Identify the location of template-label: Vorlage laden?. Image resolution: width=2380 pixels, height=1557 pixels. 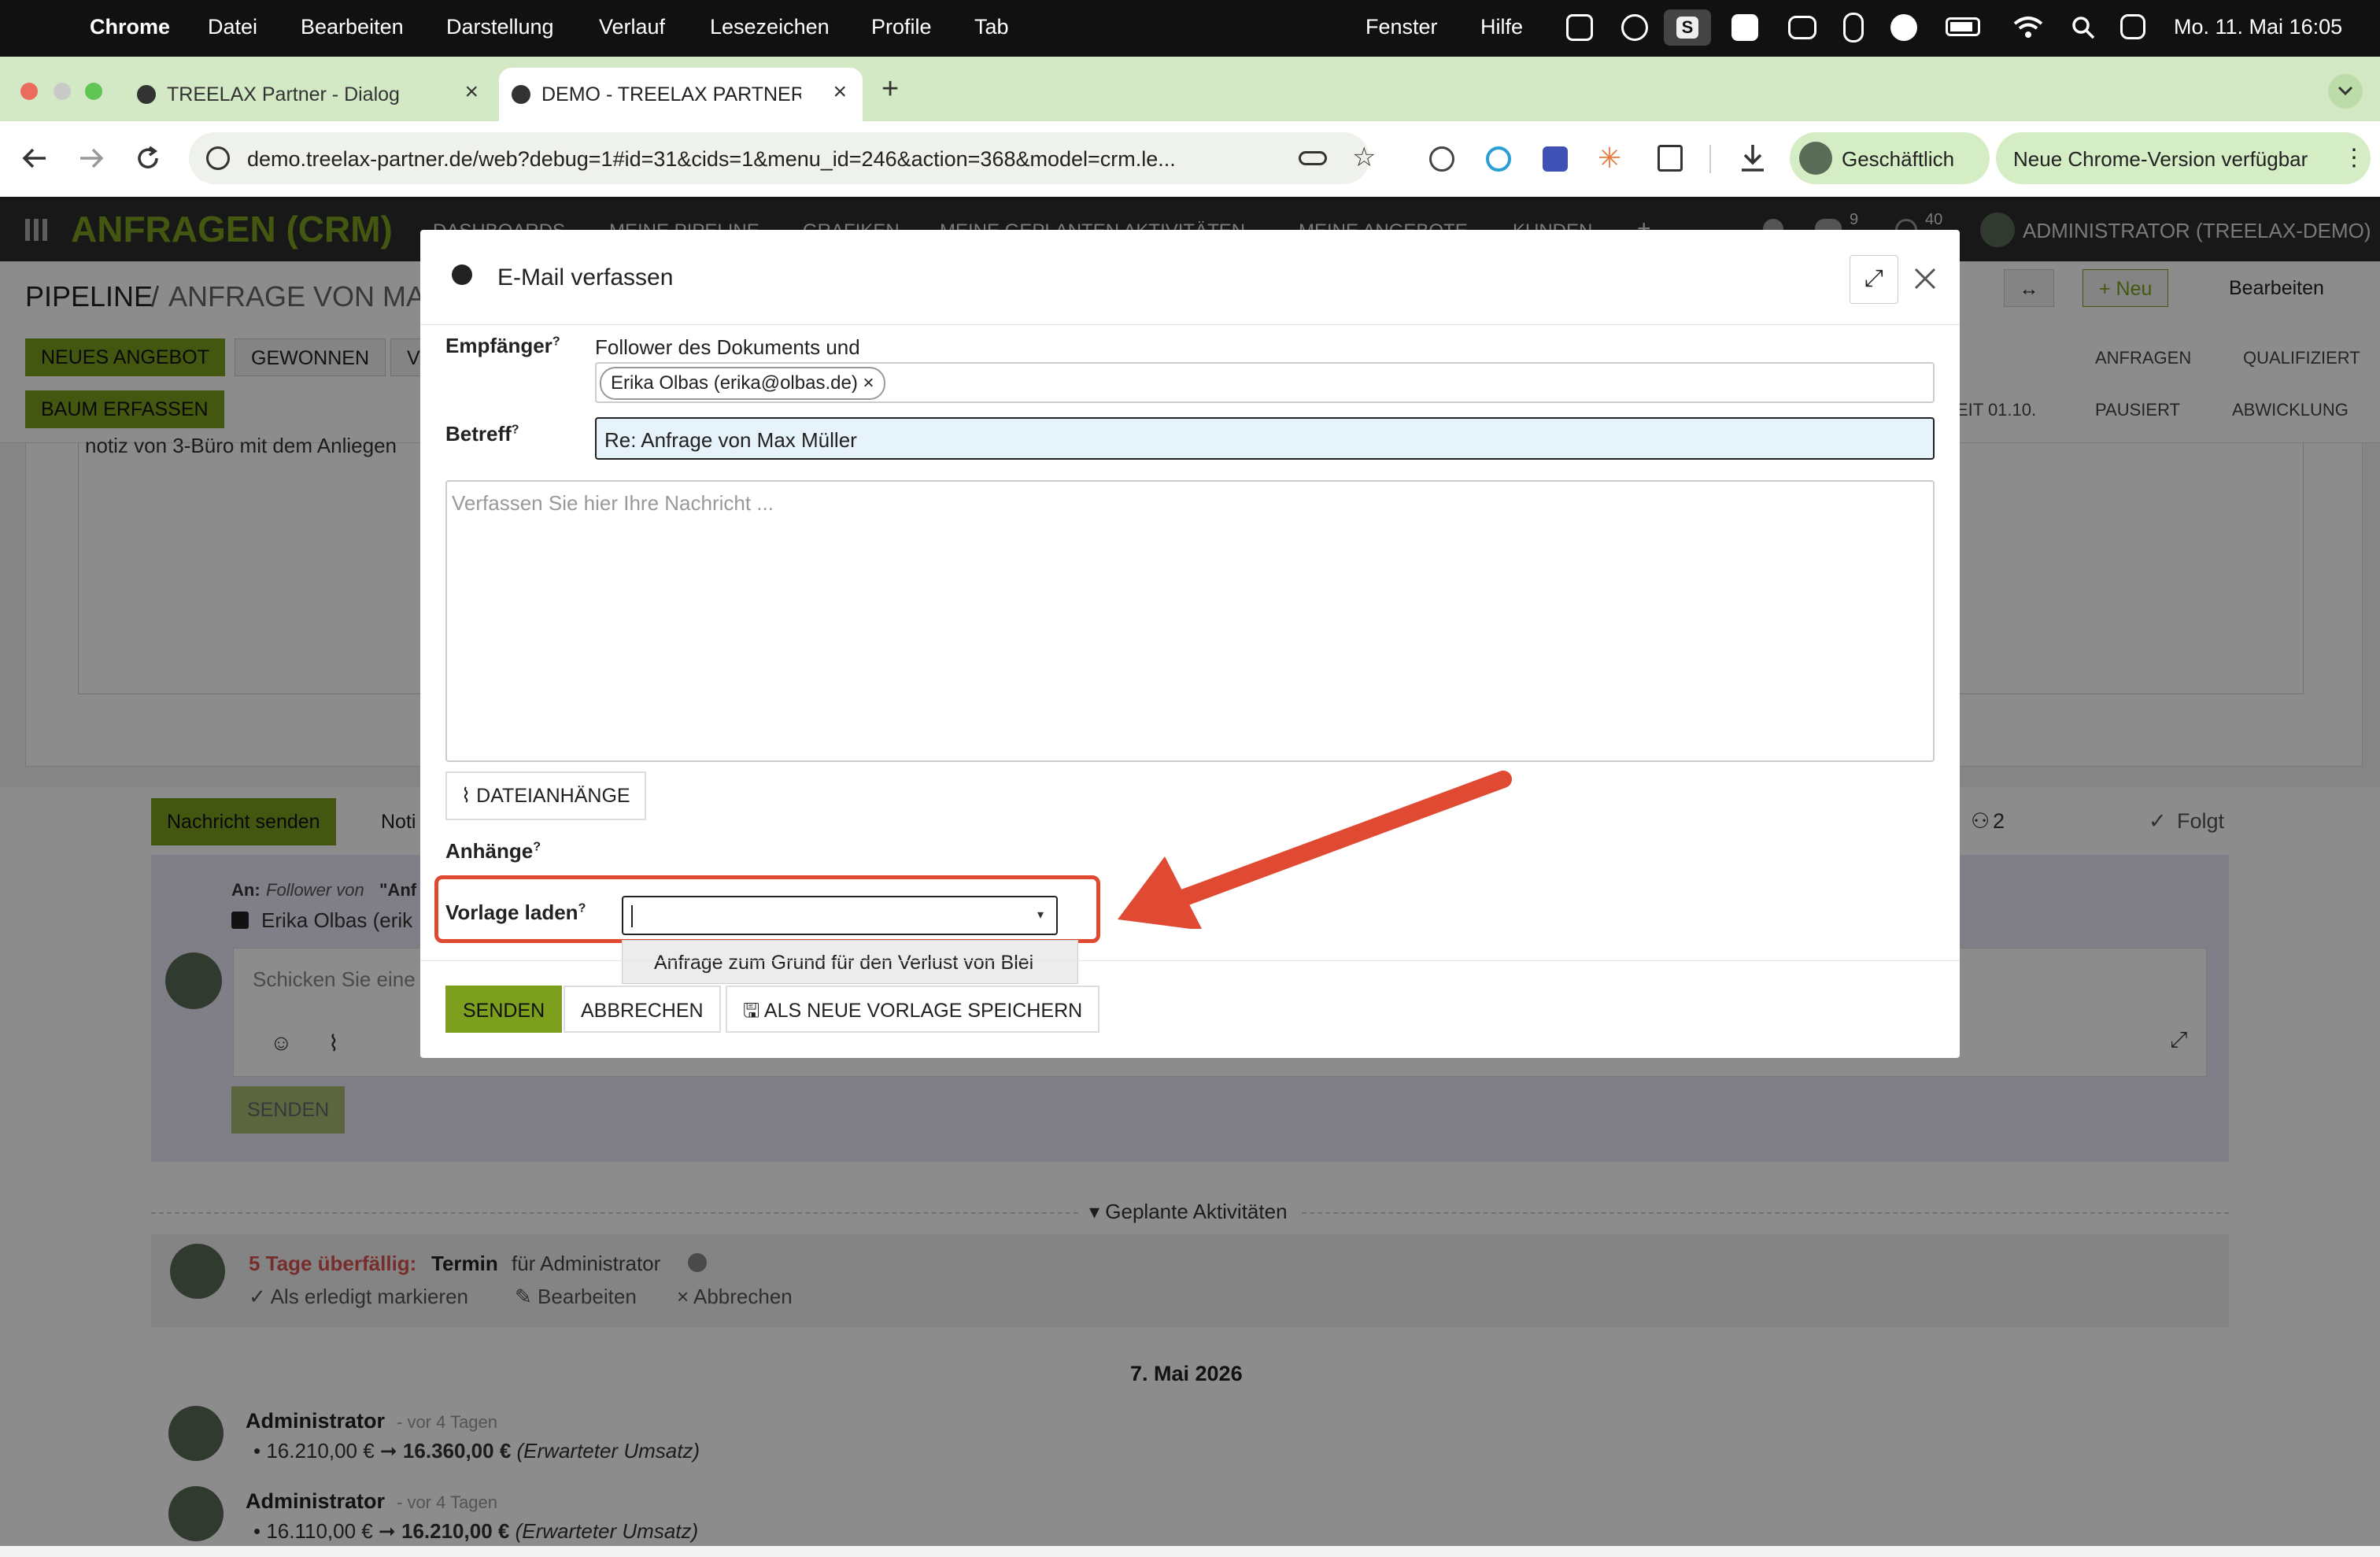
(515, 913).